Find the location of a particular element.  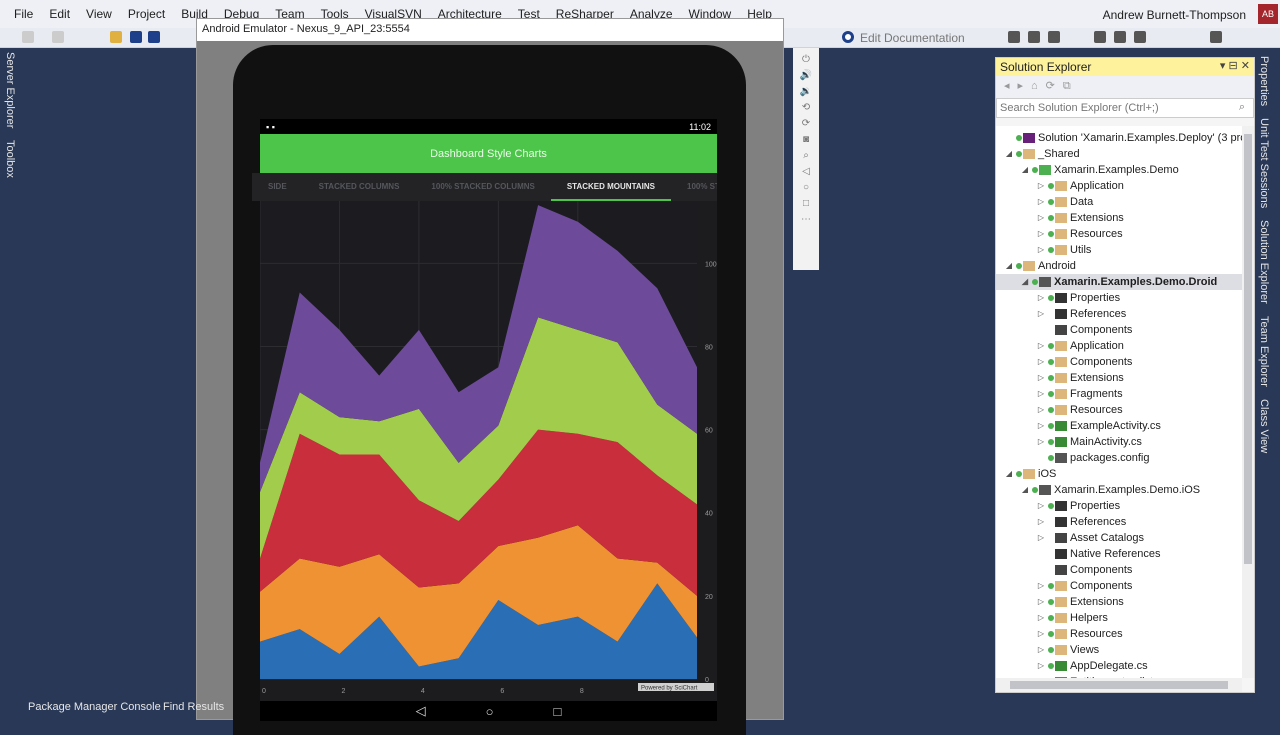

tab-properties: Properties is located at coordinates (1264, 81).